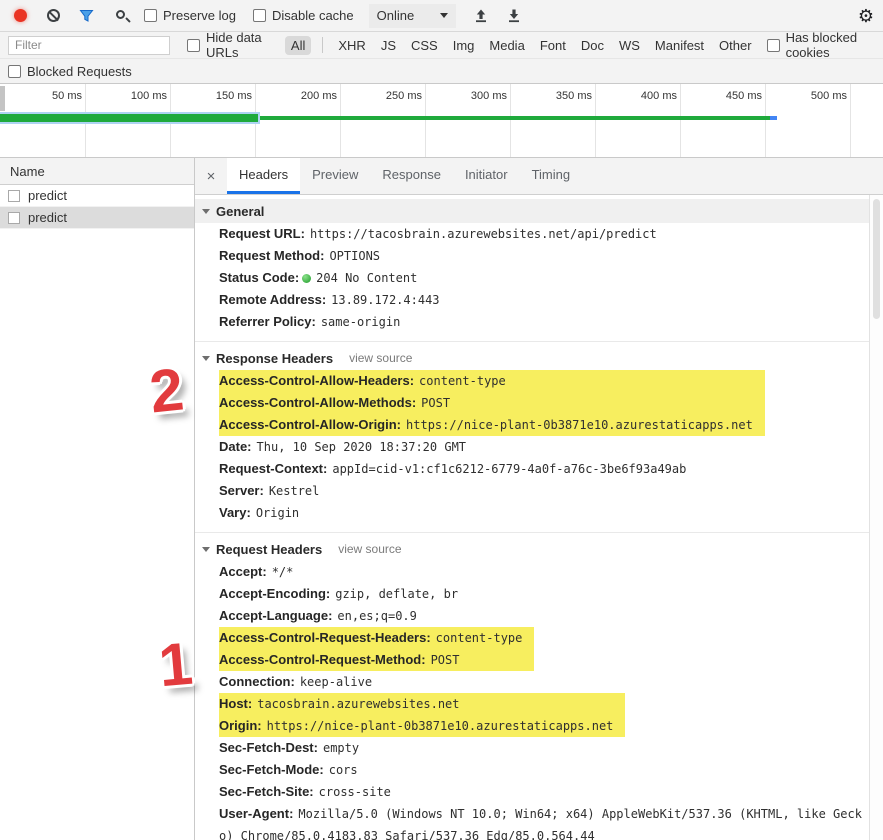 Image resolution: width=883 pixels, height=840 pixels. I want to click on tab-initiator: Initiator, so click(486, 176).